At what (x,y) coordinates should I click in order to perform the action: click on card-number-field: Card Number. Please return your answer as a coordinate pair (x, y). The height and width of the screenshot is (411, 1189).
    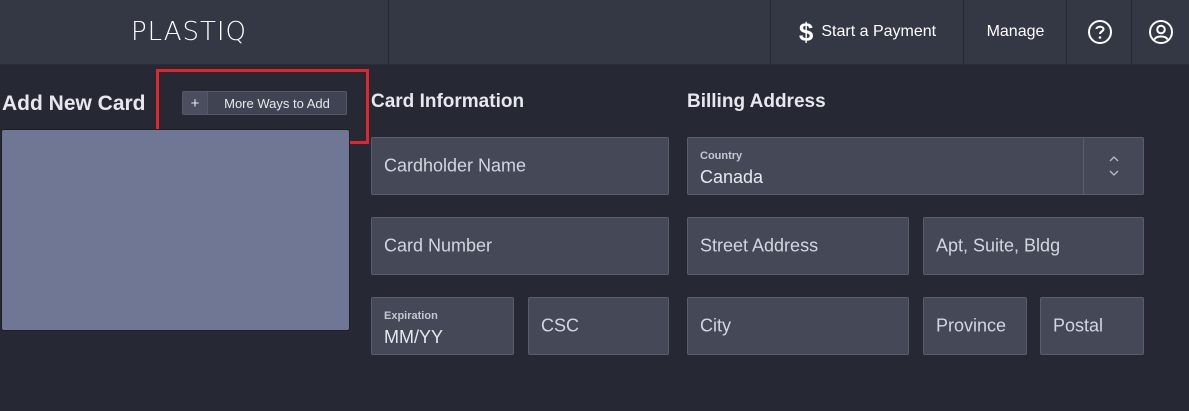
    Looking at the image, I should click on (520, 246).